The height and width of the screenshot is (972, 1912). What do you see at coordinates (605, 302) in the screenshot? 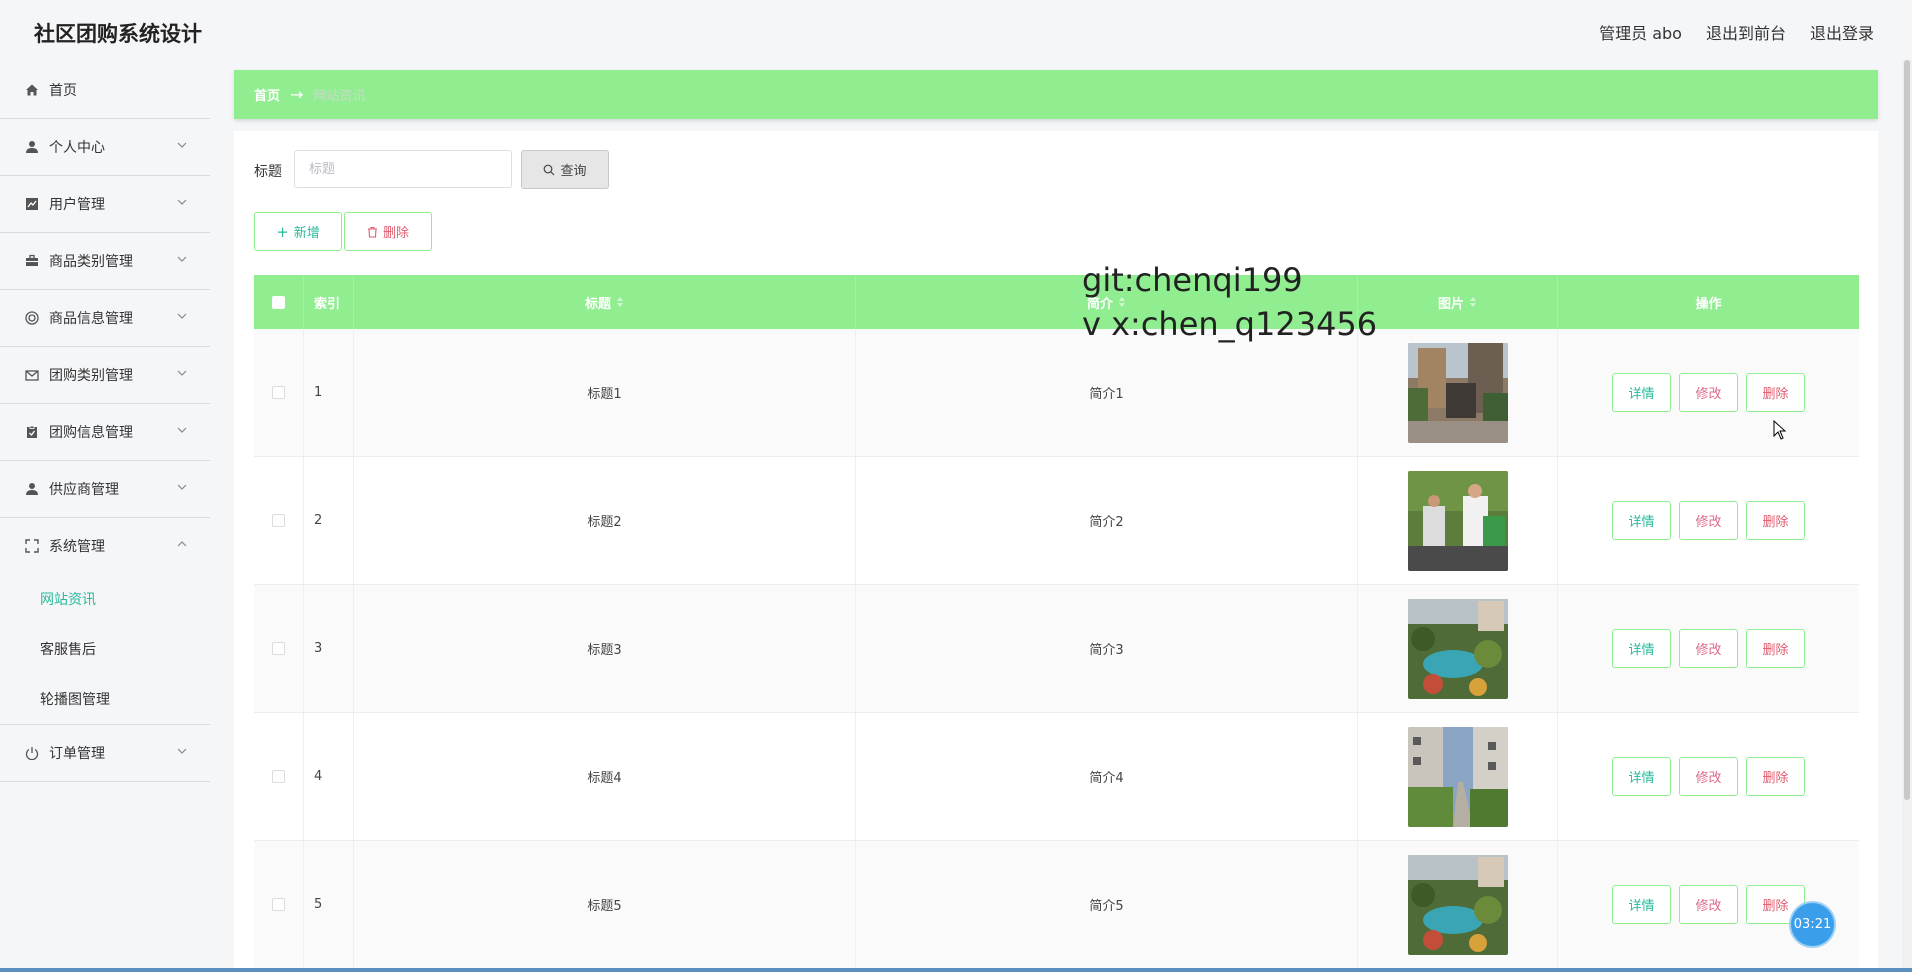
I see `header-title: 标题` at bounding box center [605, 302].